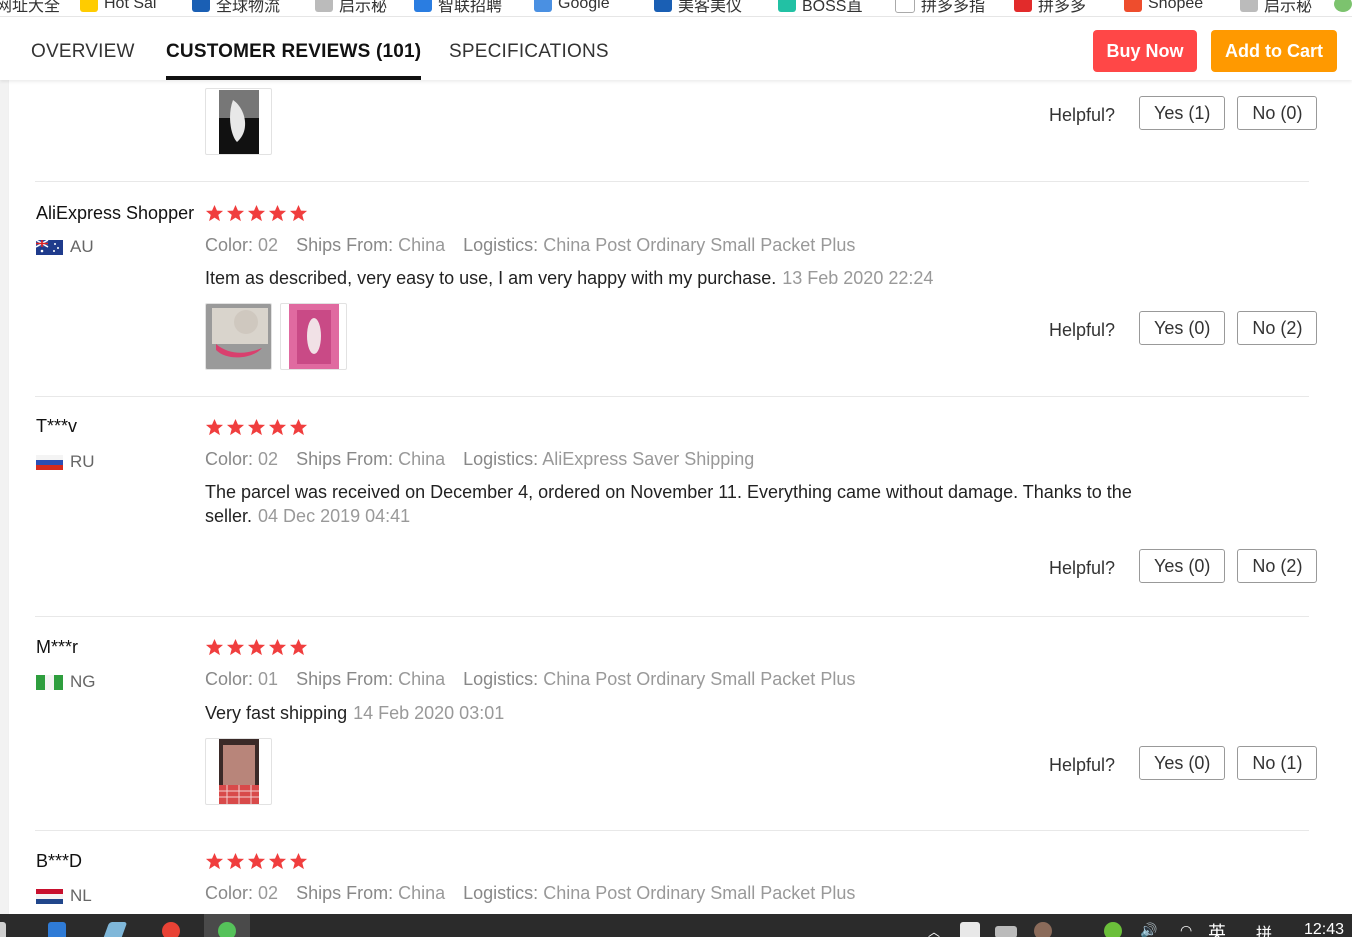  I want to click on reviewer-country: NL, so click(64, 896).